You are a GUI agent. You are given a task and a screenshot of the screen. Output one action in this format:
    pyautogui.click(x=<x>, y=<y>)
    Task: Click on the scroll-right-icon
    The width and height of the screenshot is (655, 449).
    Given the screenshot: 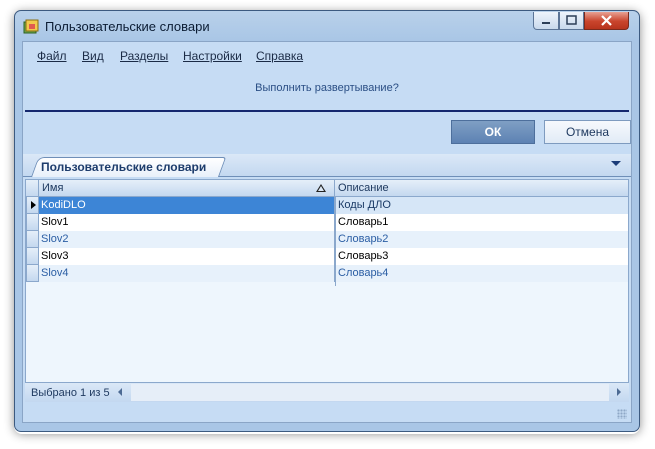 What is the action you would take?
    pyautogui.click(x=619, y=392)
    